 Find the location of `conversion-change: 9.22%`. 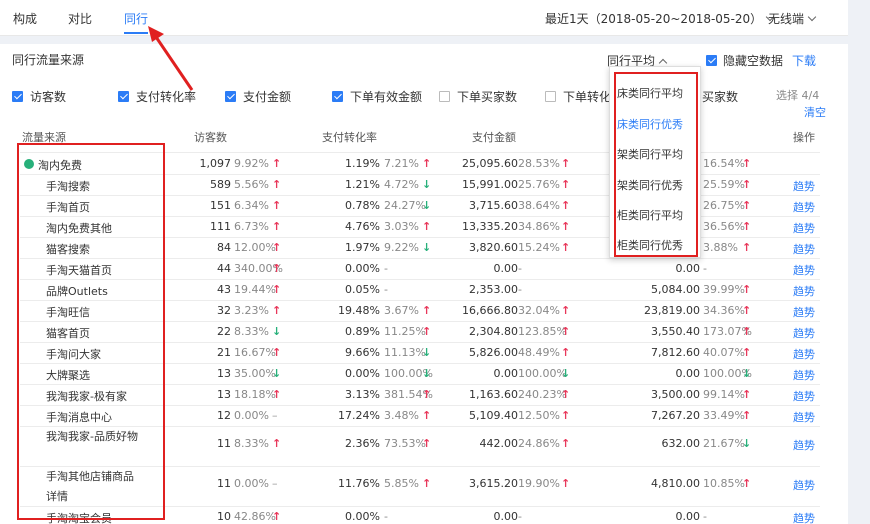

conversion-change: 9.22% is located at coordinates (401, 247).